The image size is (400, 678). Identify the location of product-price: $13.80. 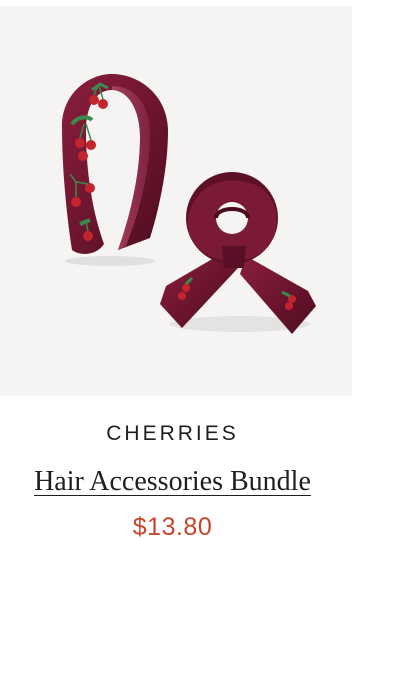
(172, 527).